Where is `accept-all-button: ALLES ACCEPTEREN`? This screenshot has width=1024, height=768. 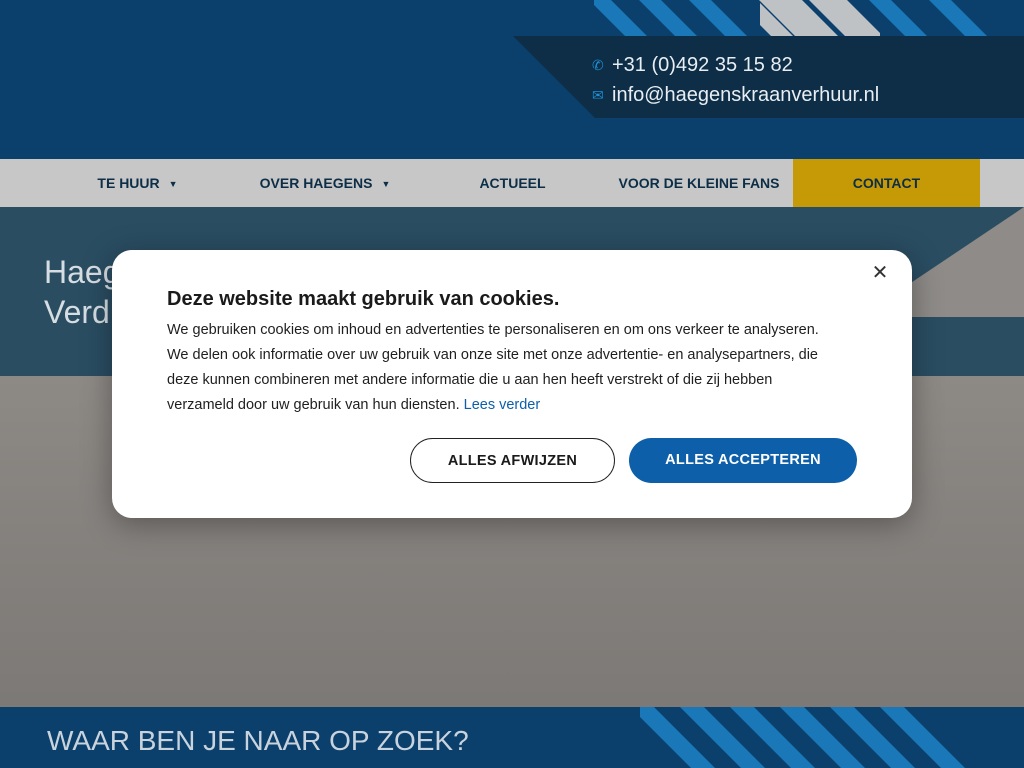 accept-all-button: ALLES ACCEPTEREN is located at coordinates (743, 460).